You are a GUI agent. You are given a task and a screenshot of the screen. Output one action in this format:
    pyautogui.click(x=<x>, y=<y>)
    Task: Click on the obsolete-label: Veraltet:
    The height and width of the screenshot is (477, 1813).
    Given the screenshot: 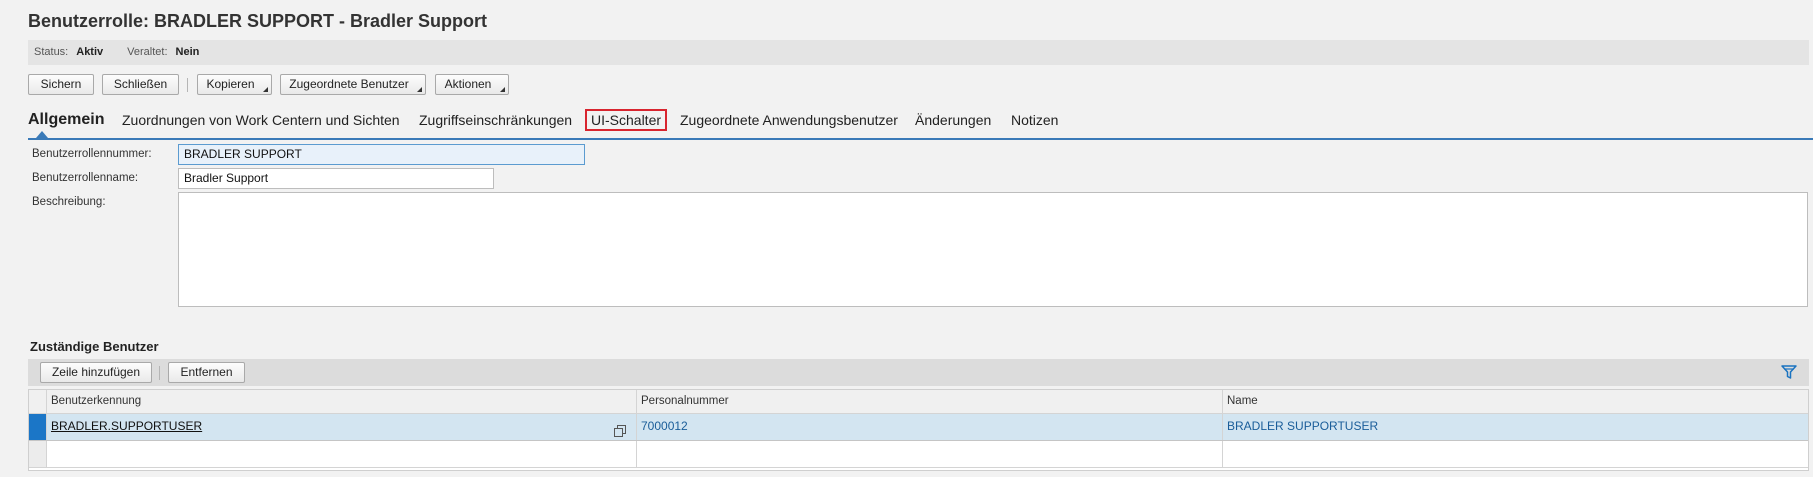 What is the action you would take?
    pyautogui.click(x=147, y=52)
    